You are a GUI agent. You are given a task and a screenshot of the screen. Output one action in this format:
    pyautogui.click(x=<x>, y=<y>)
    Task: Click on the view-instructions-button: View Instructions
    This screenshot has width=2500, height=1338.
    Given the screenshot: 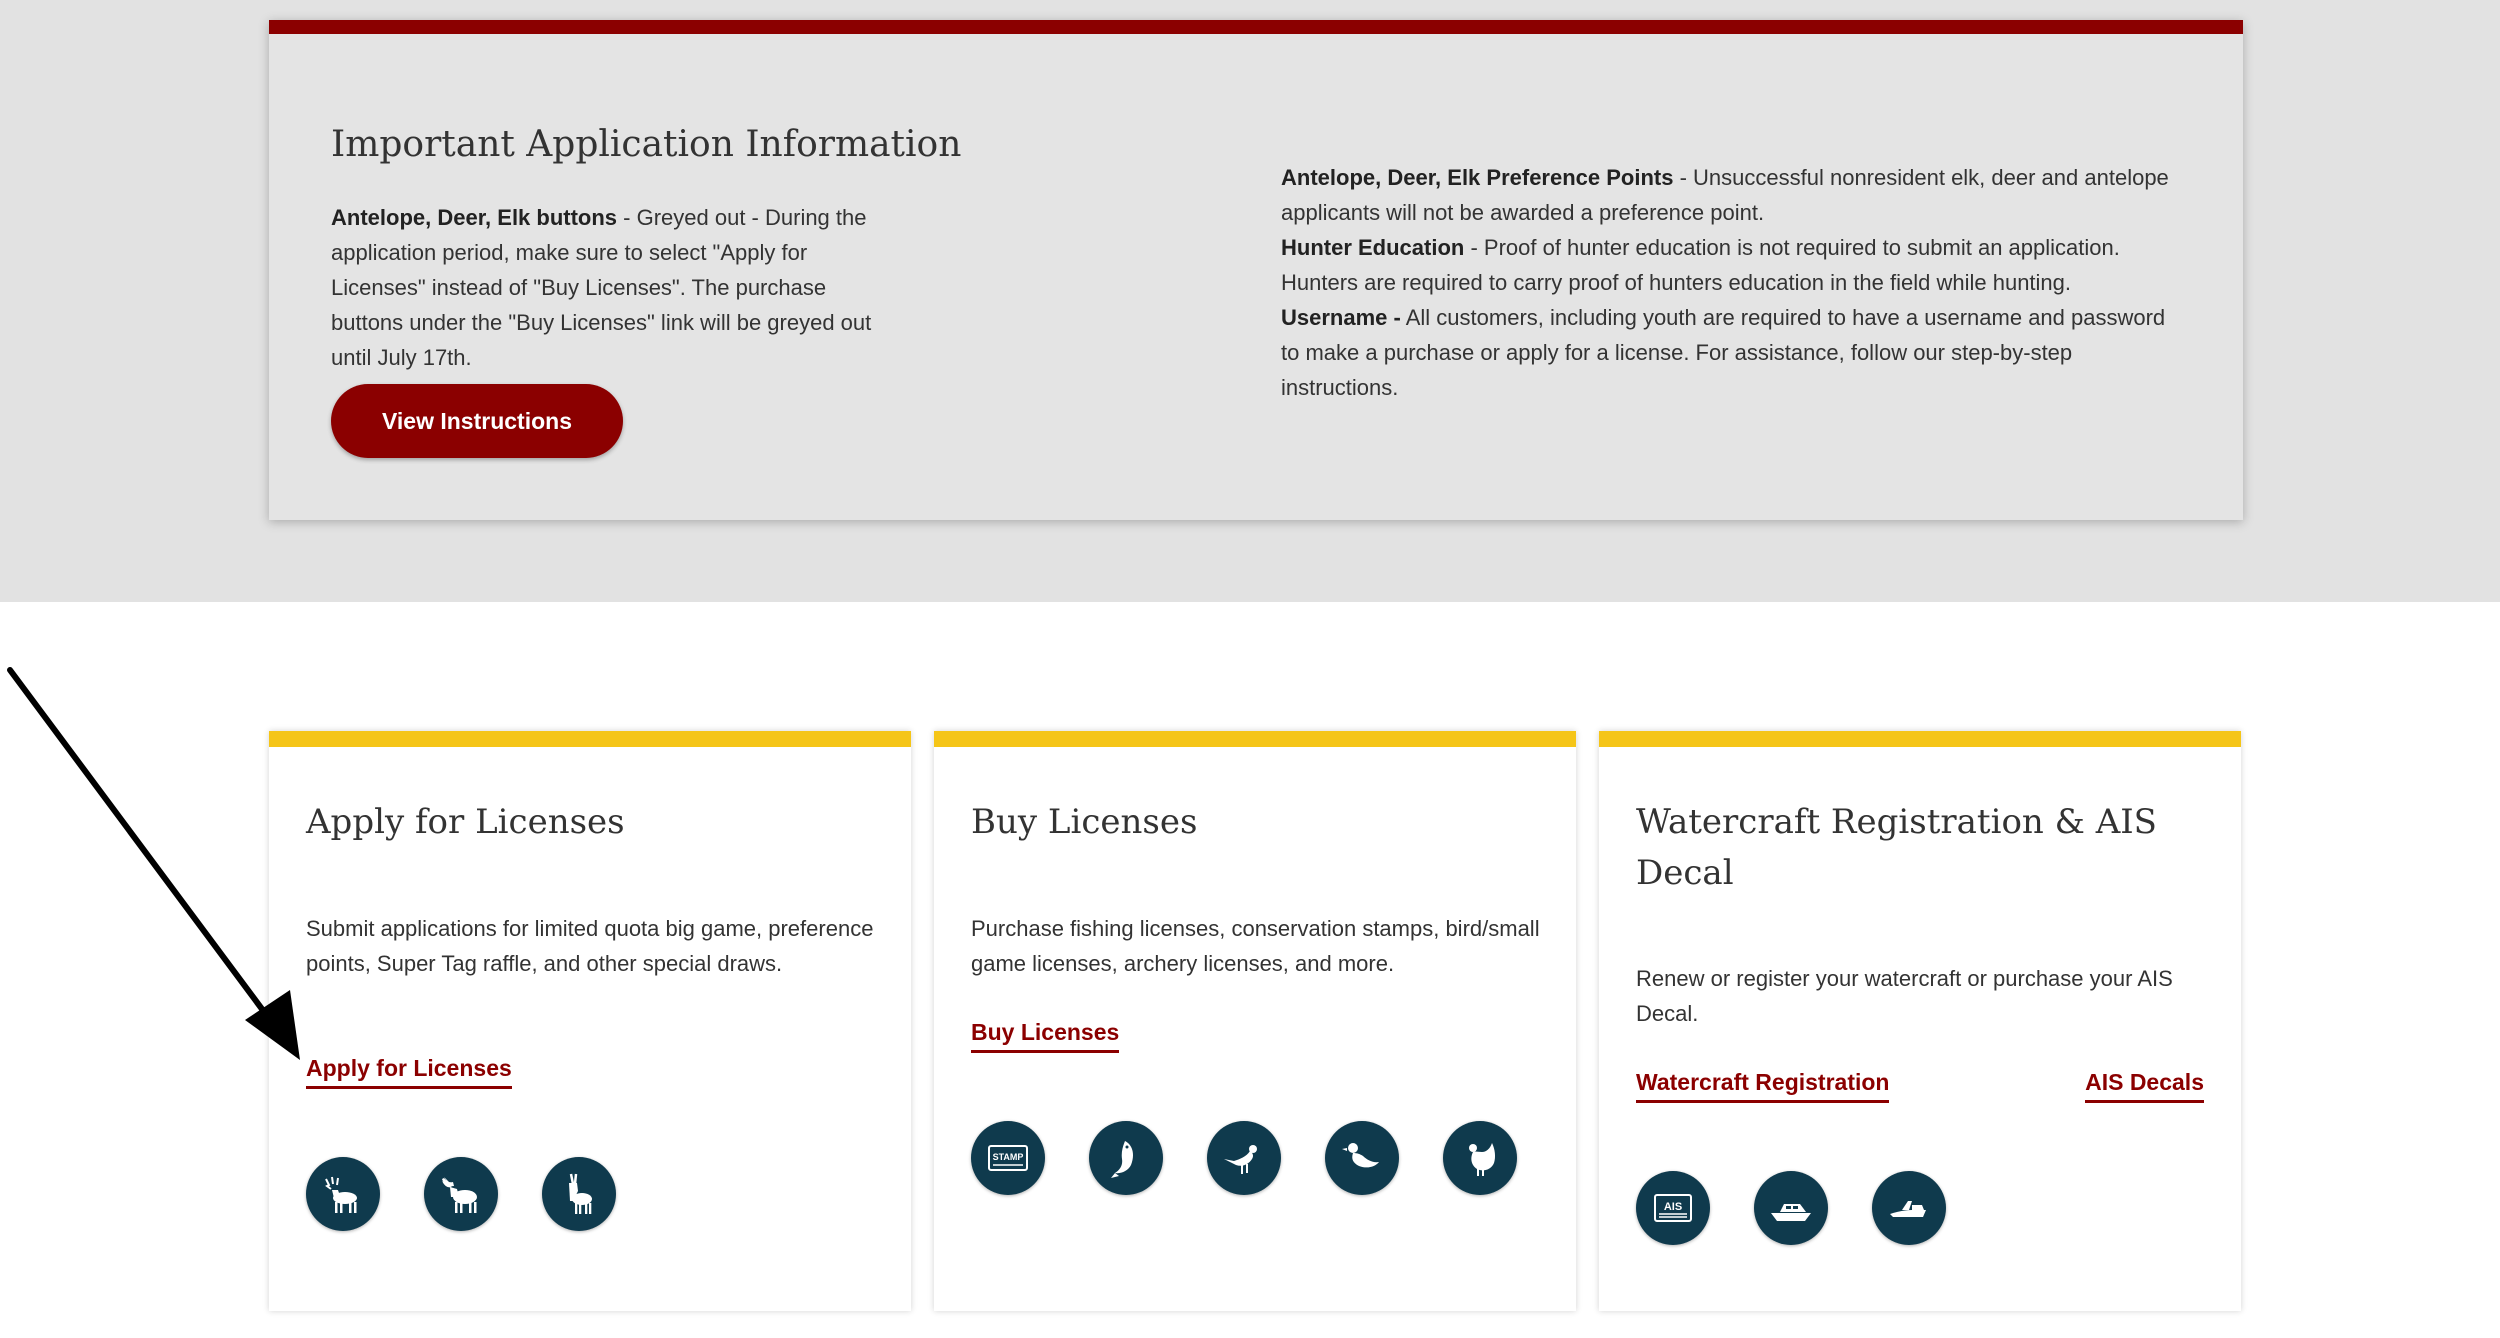 What is the action you would take?
    pyautogui.click(x=477, y=421)
    